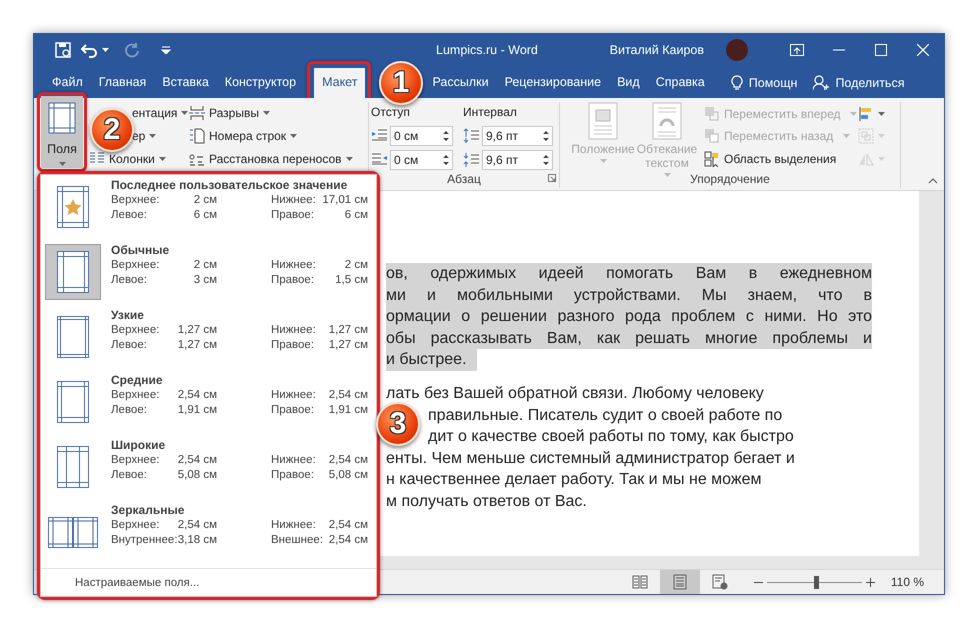 The height and width of the screenshot is (626, 977). What do you see at coordinates (340, 83) in the screenshot?
I see `ribbon-tab: Макет` at bounding box center [340, 83].